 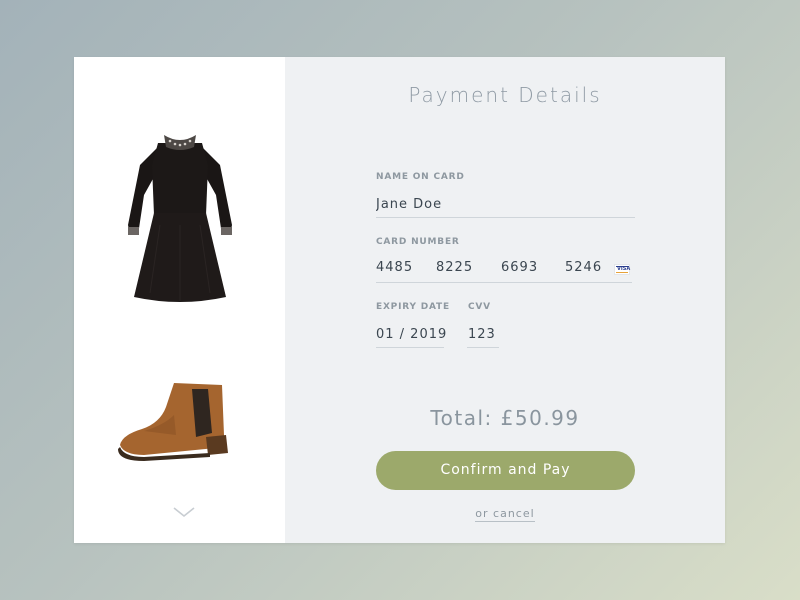 What do you see at coordinates (505, 470) in the screenshot?
I see `confirm-and-pay-button: Confirm and Pay` at bounding box center [505, 470].